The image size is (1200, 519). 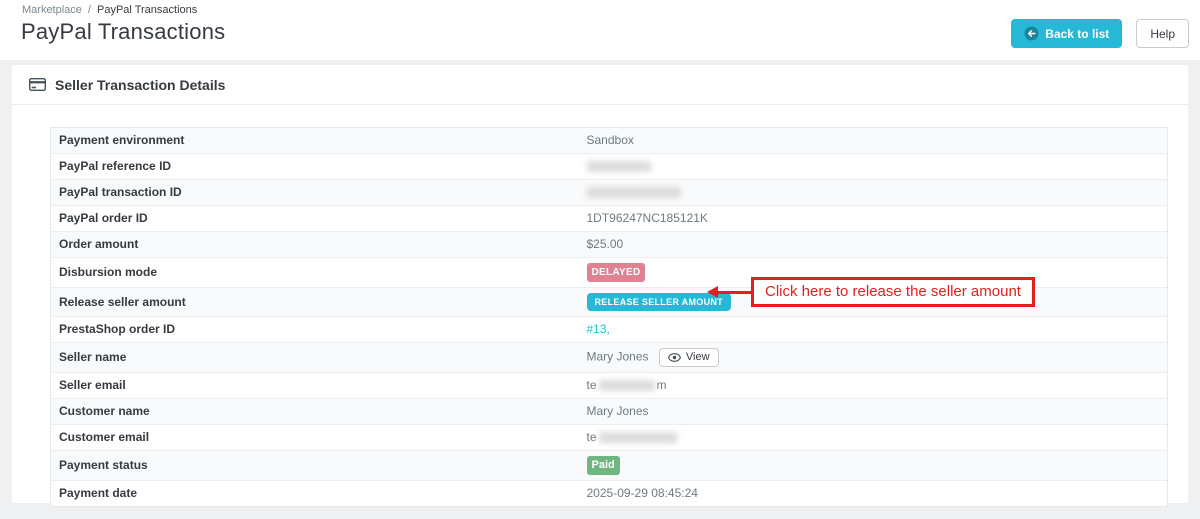 I want to click on annotation-arrow-head, so click(x=712, y=292).